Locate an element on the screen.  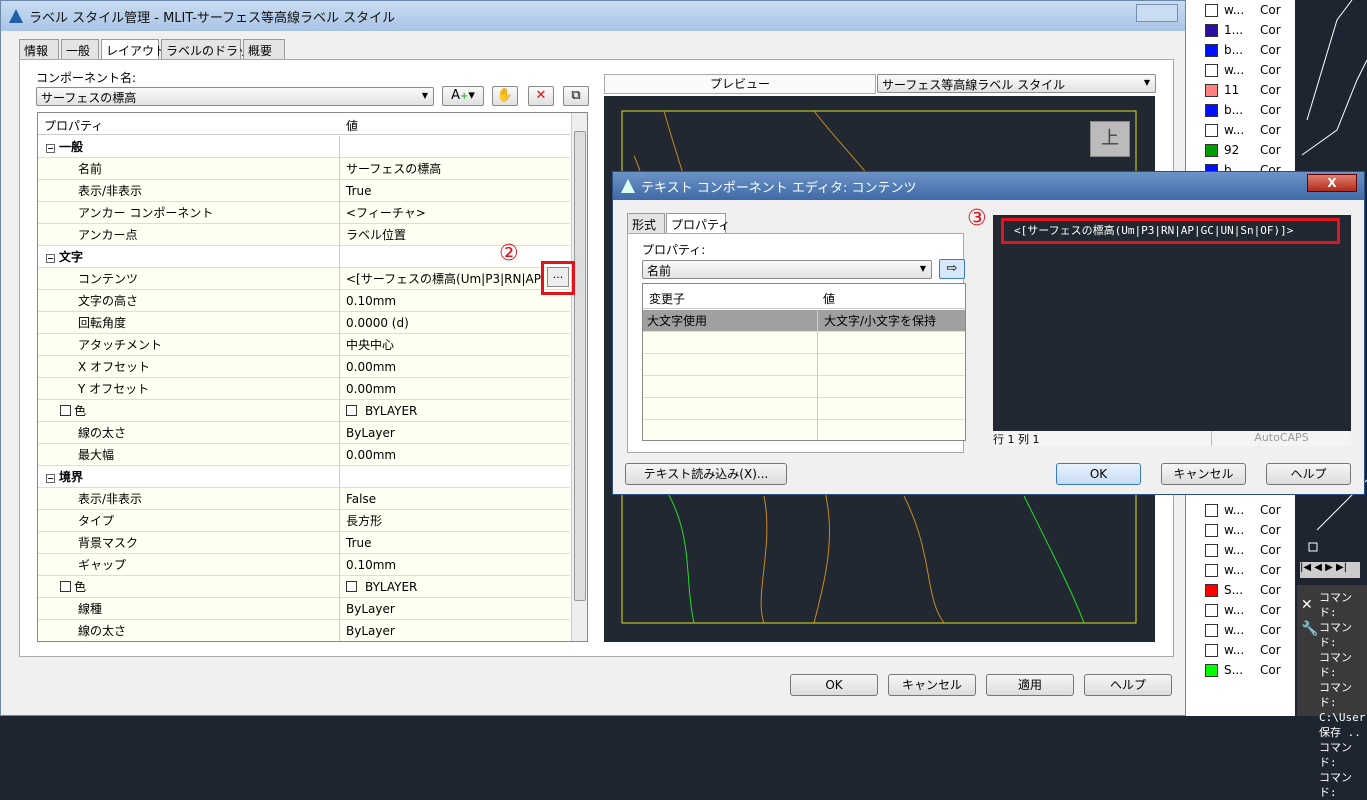
property-row: アンカー点 ラベル位置 is located at coordinates (304, 234).